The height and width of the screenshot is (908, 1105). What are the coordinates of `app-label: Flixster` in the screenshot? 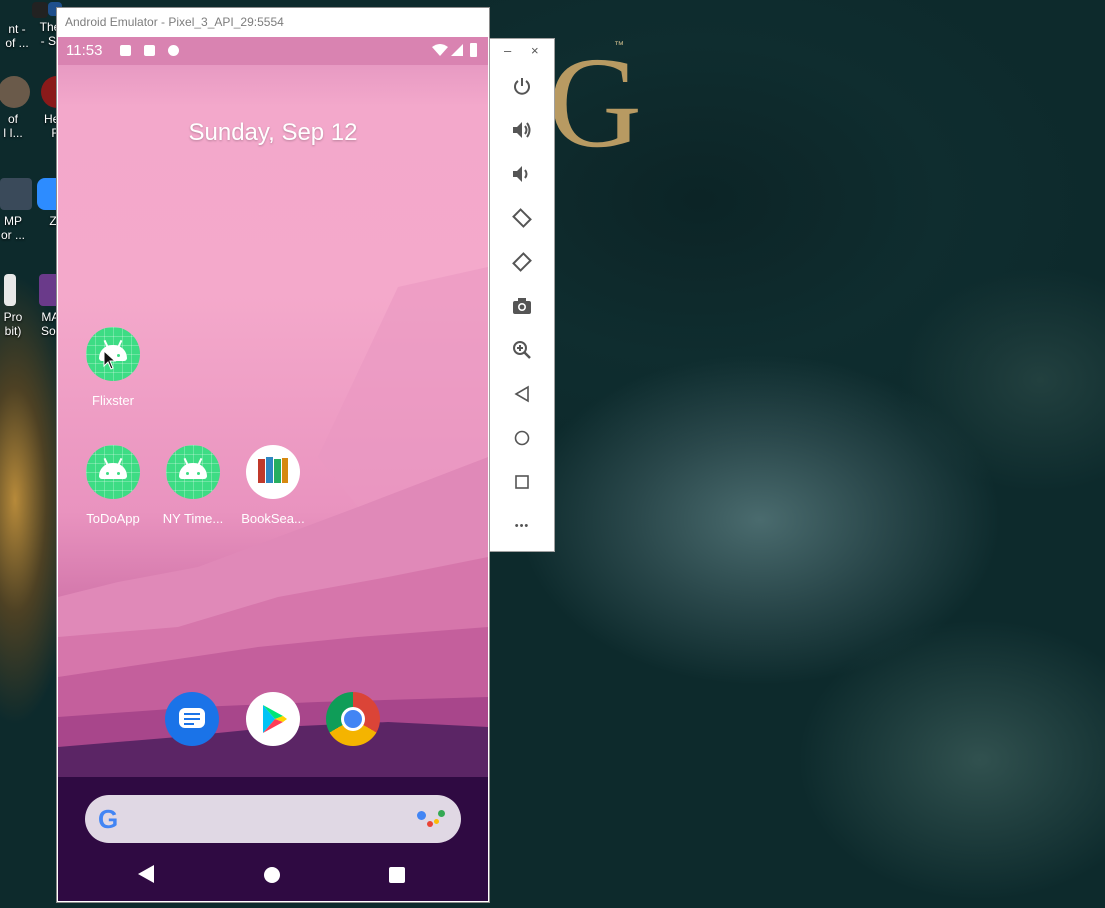 It's located at (113, 400).